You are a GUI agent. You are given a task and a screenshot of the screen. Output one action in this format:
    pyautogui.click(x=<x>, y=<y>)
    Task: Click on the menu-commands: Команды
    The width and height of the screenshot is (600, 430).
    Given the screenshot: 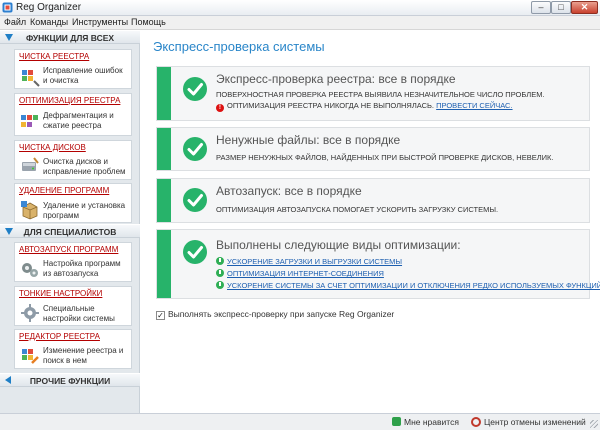 What is the action you would take?
    pyautogui.click(x=49, y=22)
    